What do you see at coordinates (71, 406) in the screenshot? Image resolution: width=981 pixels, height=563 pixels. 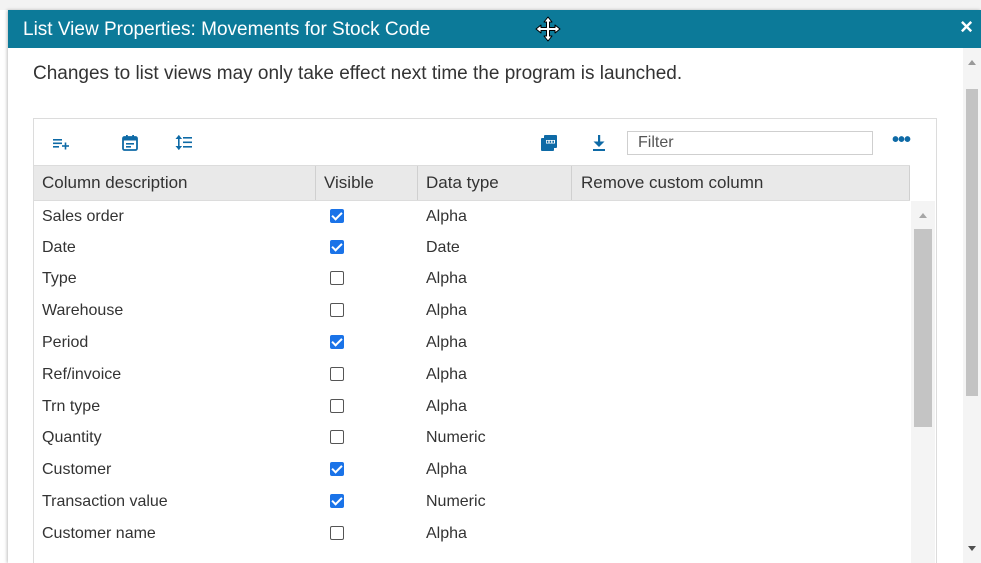 I see `column-description-cell: Trn type` at bounding box center [71, 406].